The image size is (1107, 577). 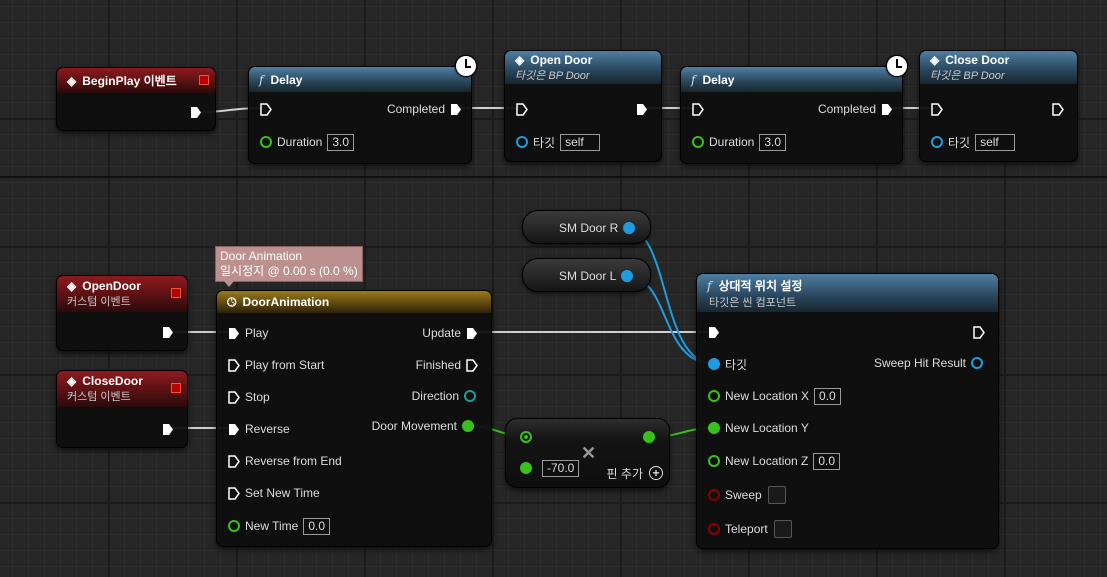 I want to click on close-door-event-header: ◈ CloseDoor 커스텀 이벤트, so click(x=122, y=389).